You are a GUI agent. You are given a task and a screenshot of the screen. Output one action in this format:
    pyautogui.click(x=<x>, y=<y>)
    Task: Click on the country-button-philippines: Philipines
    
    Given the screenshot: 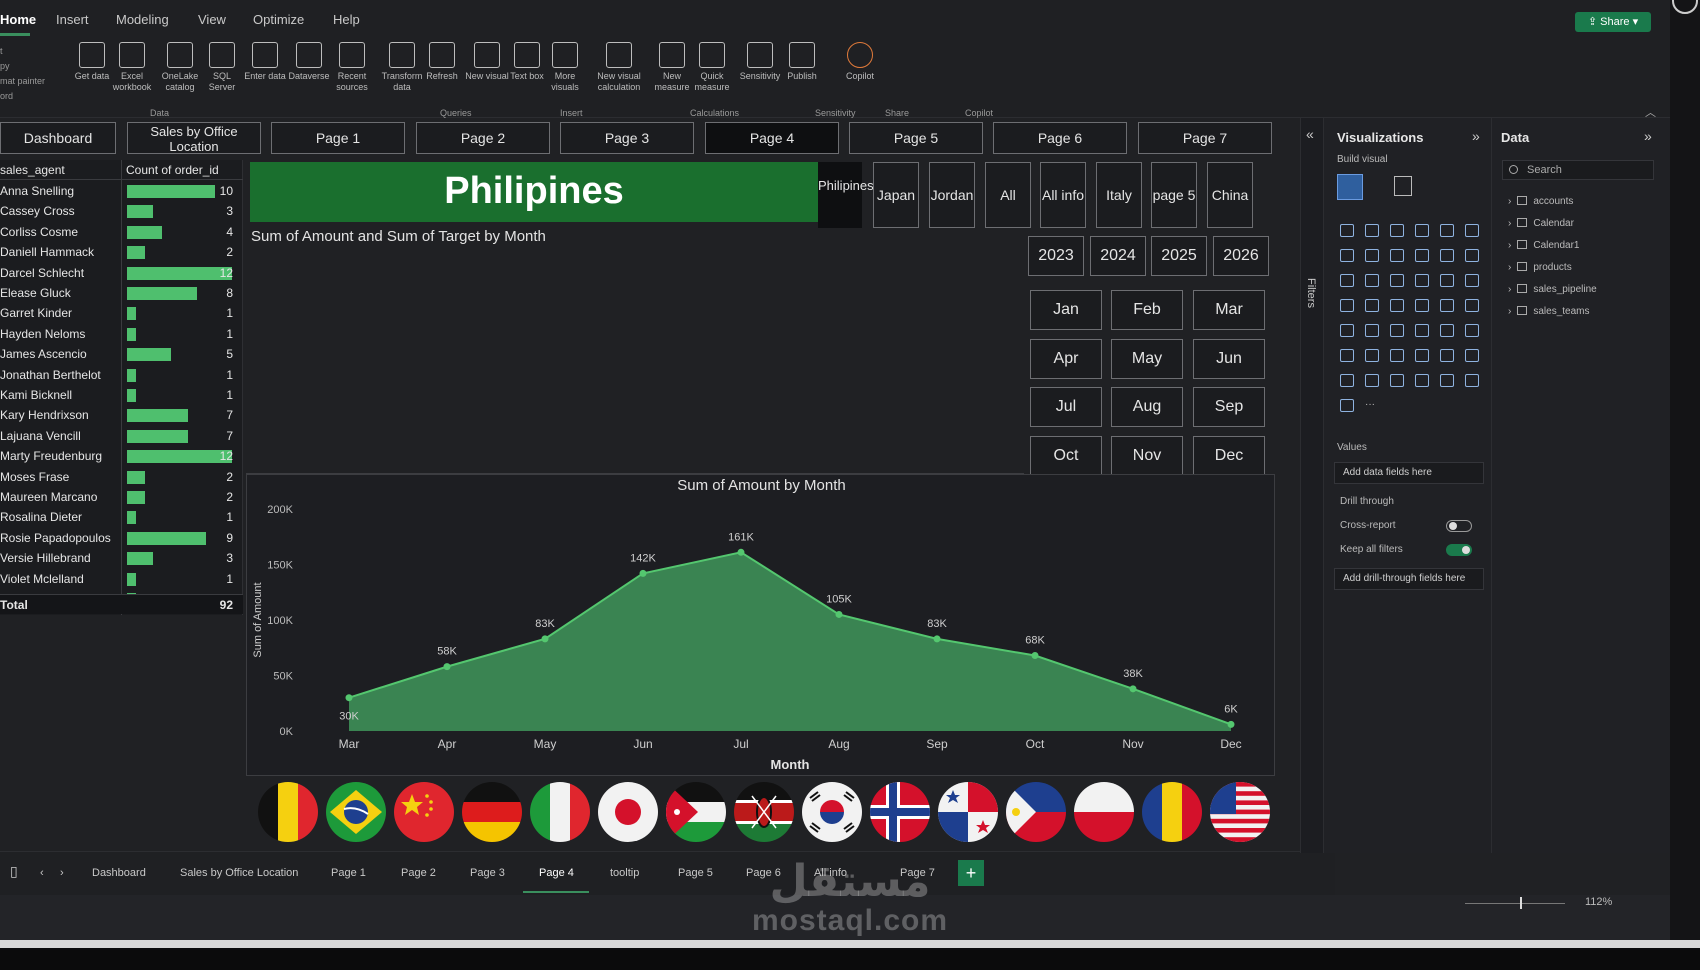 What is the action you would take?
    pyautogui.click(x=846, y=195)
    